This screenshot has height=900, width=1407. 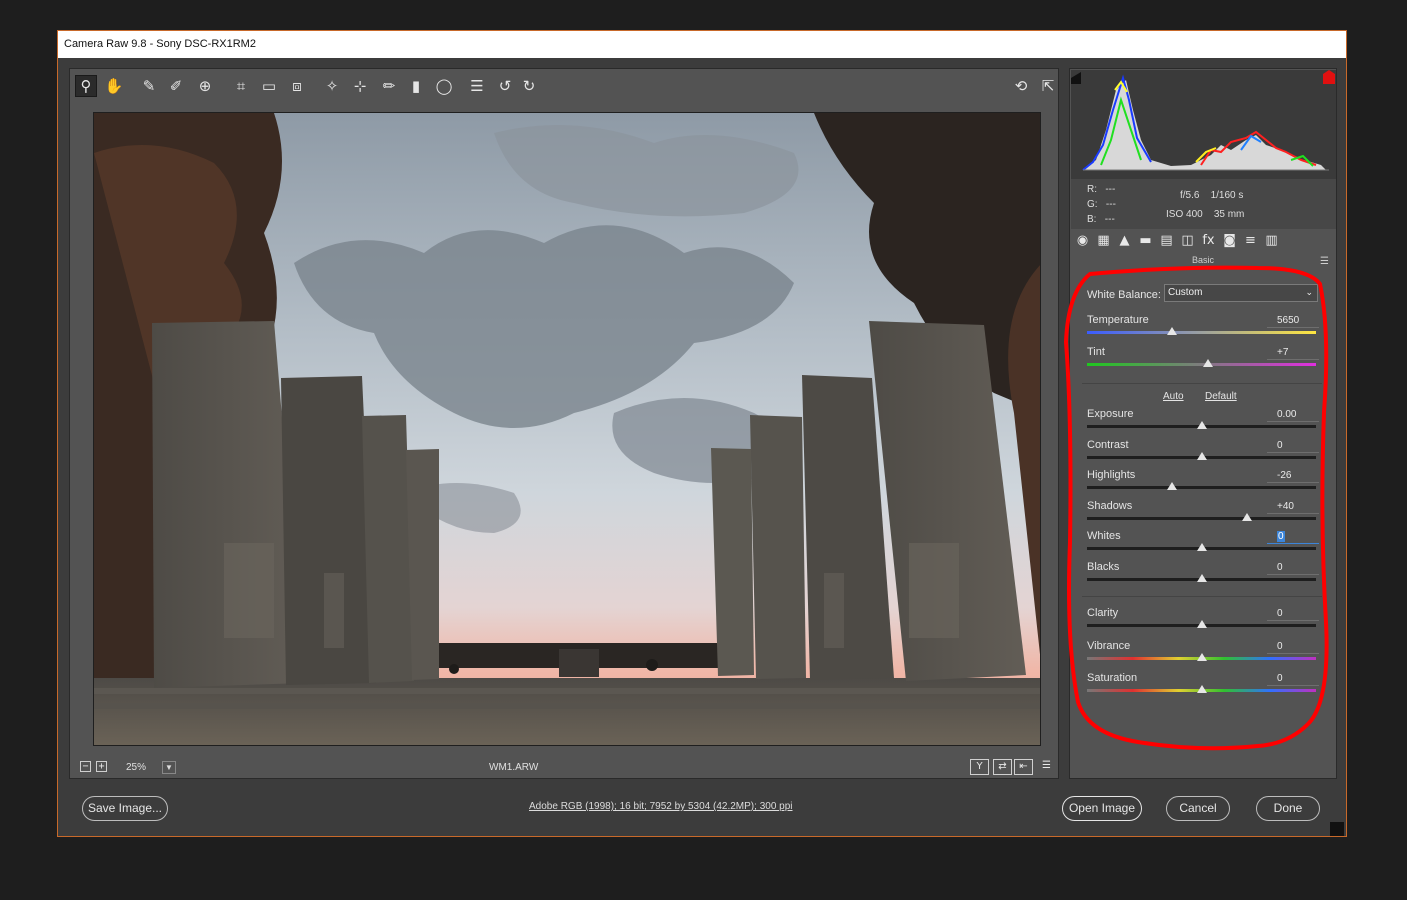 What do you see at coordinates (1103, 613) in the screenshot?
I see `clarity-label: Clarity` at bounding box center [1103, 613].